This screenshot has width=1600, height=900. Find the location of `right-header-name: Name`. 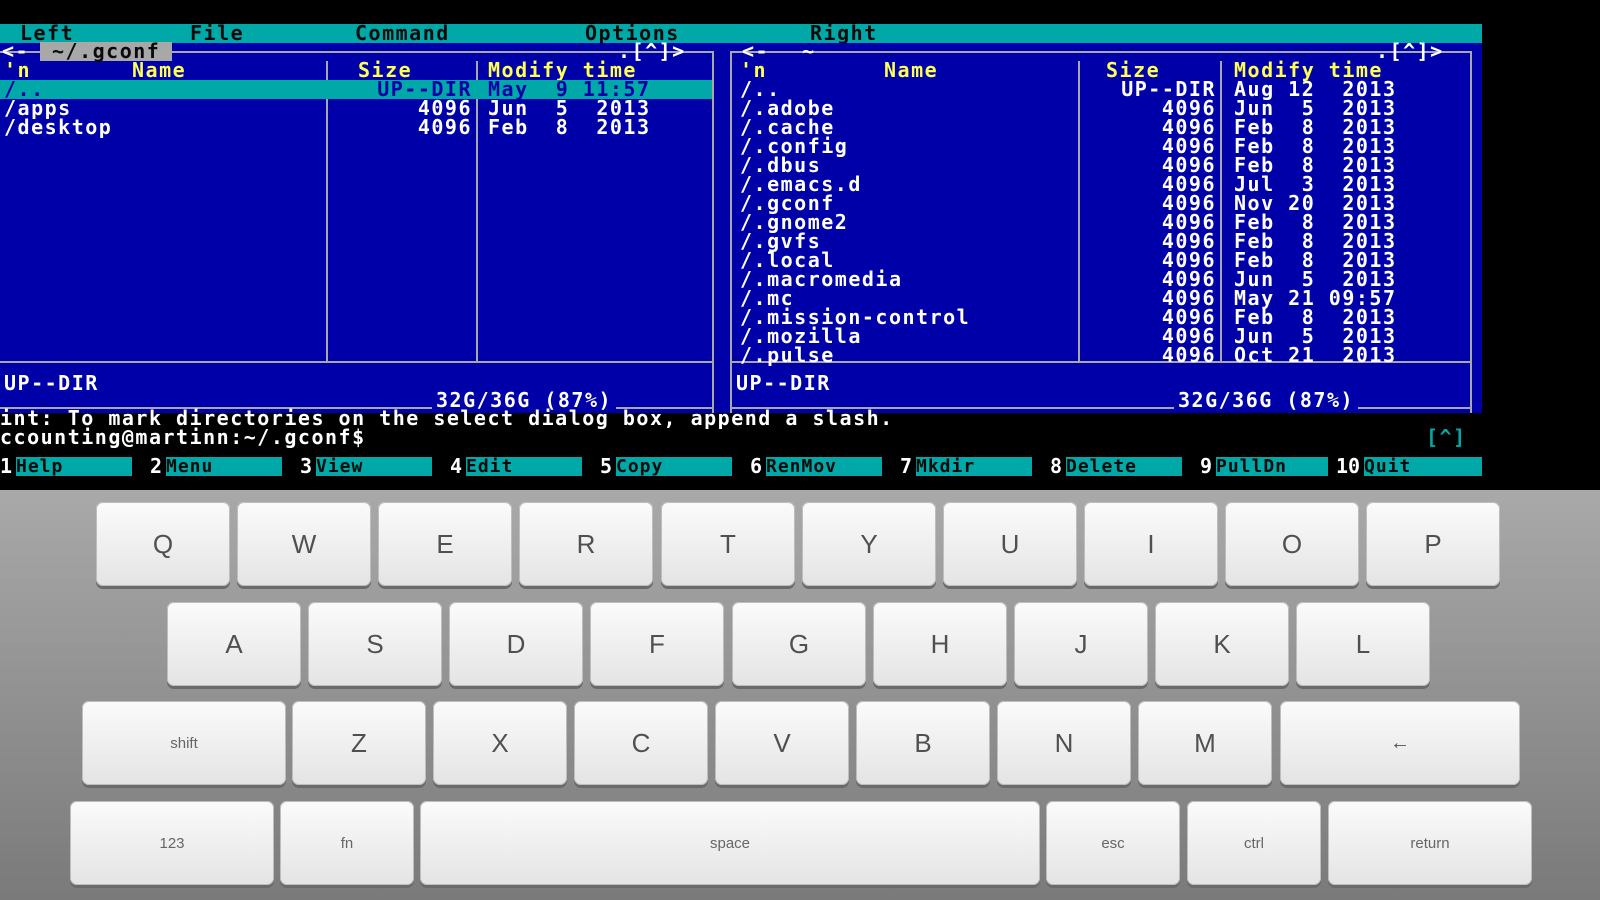

right-header-name: Name is located at coordinates (911, 70).